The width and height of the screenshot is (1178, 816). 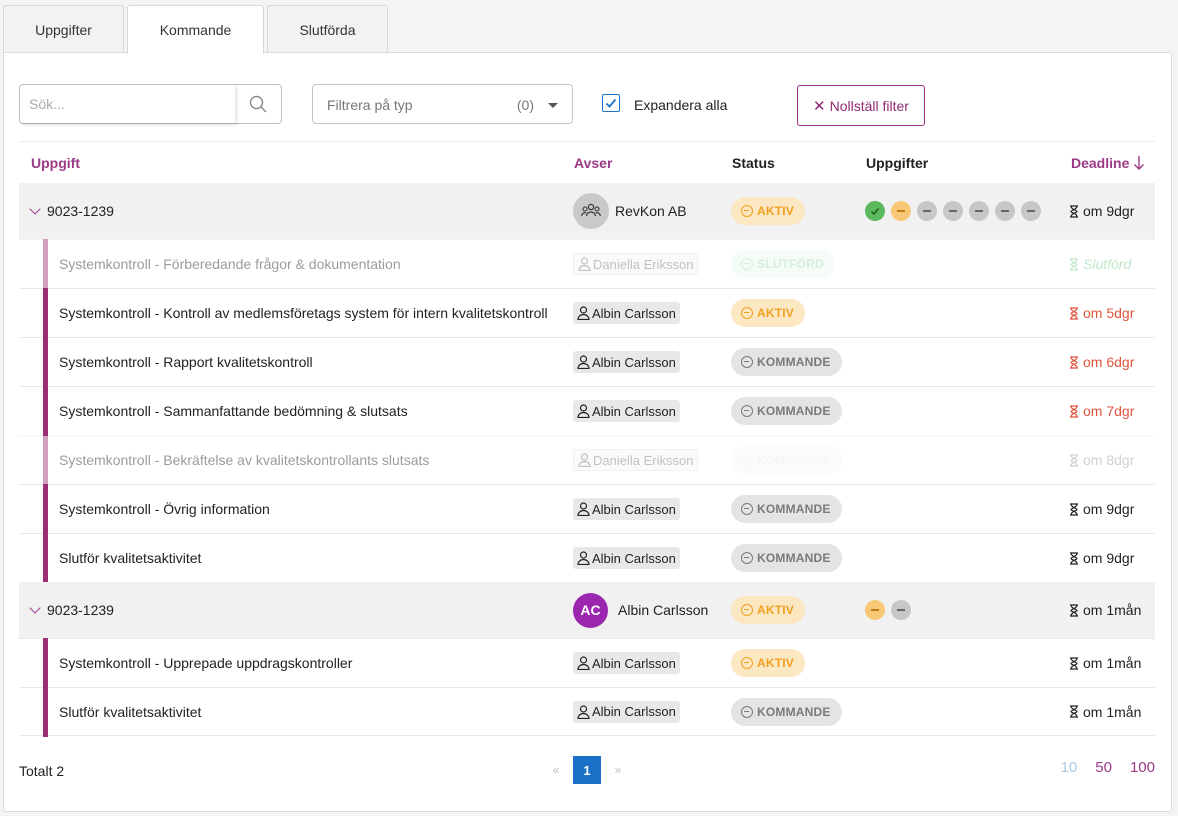 What do you see at coordinates (753, 163) in the screenshot?
I see `column-header-status: Status` at bounding box center [753, 163].